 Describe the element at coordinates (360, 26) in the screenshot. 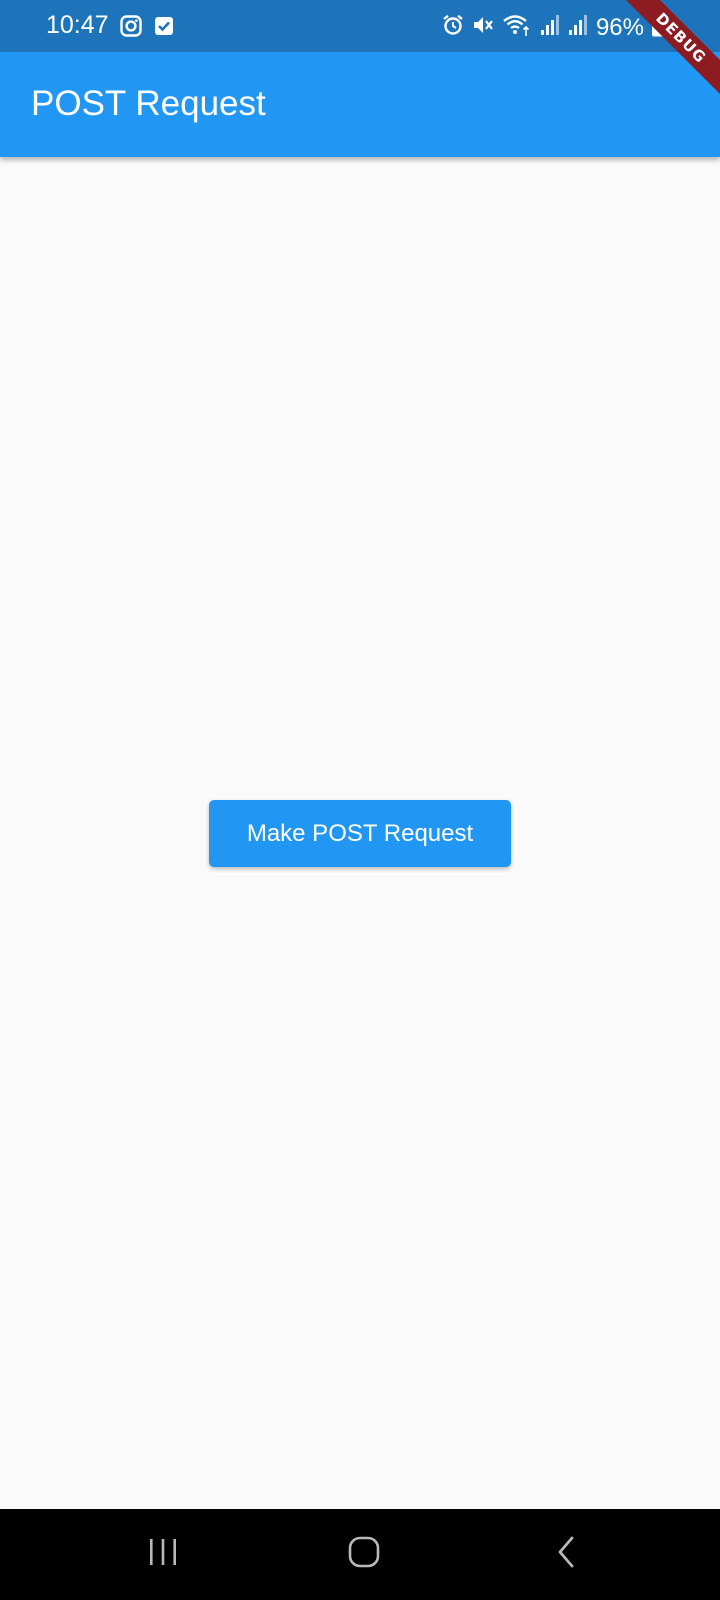

I see `status-bar: 10:47 96%` at that location.